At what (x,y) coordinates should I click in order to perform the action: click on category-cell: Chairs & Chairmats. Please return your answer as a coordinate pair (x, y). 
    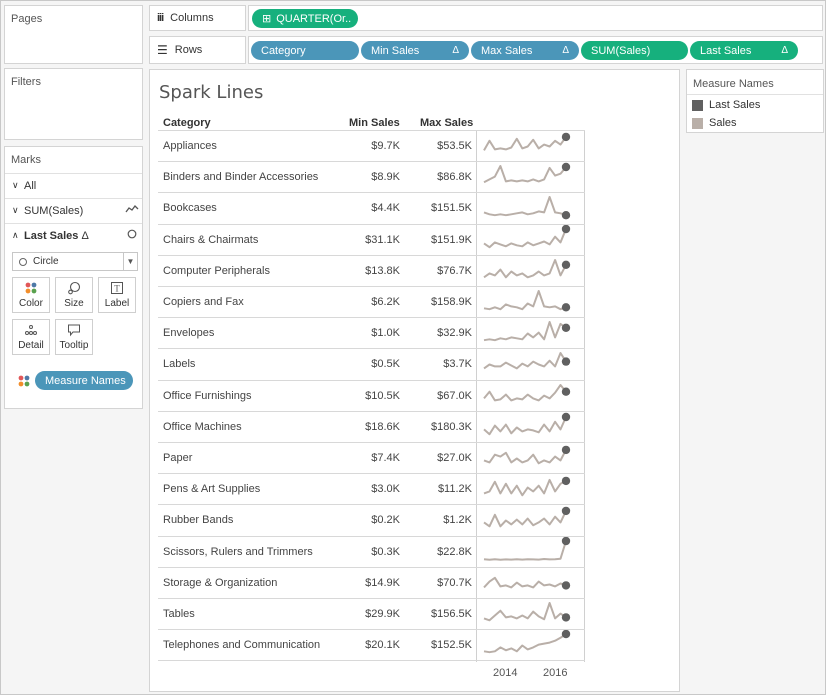
    Looking at the image, I should click on (210, 240).